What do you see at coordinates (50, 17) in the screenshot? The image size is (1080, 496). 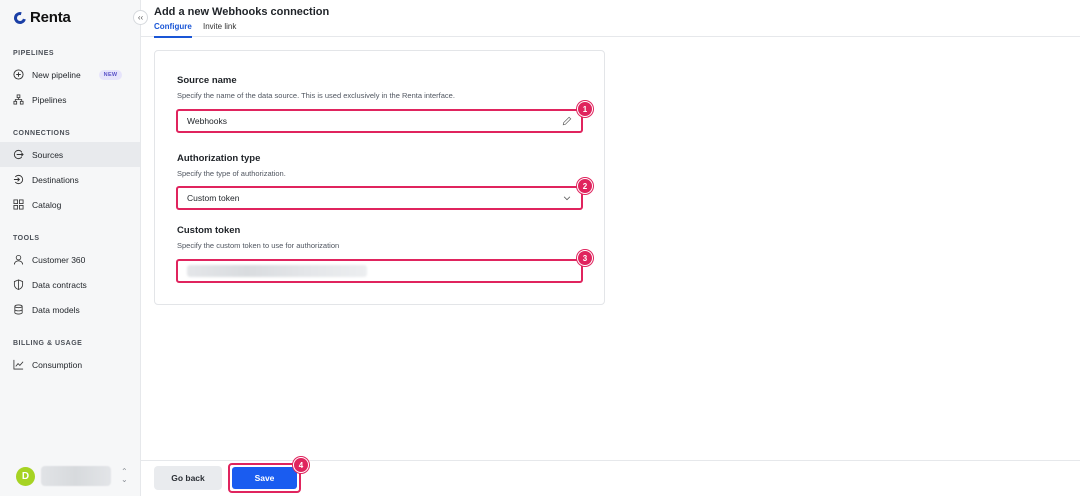 I see `brand-name: Renta` at bounding box center [50, 17].